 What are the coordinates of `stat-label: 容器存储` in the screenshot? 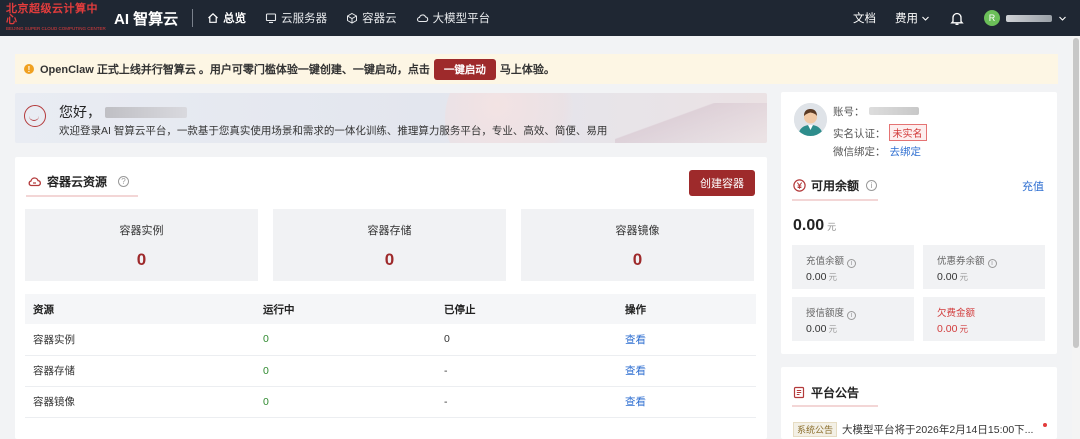 It's located at (389, 231).